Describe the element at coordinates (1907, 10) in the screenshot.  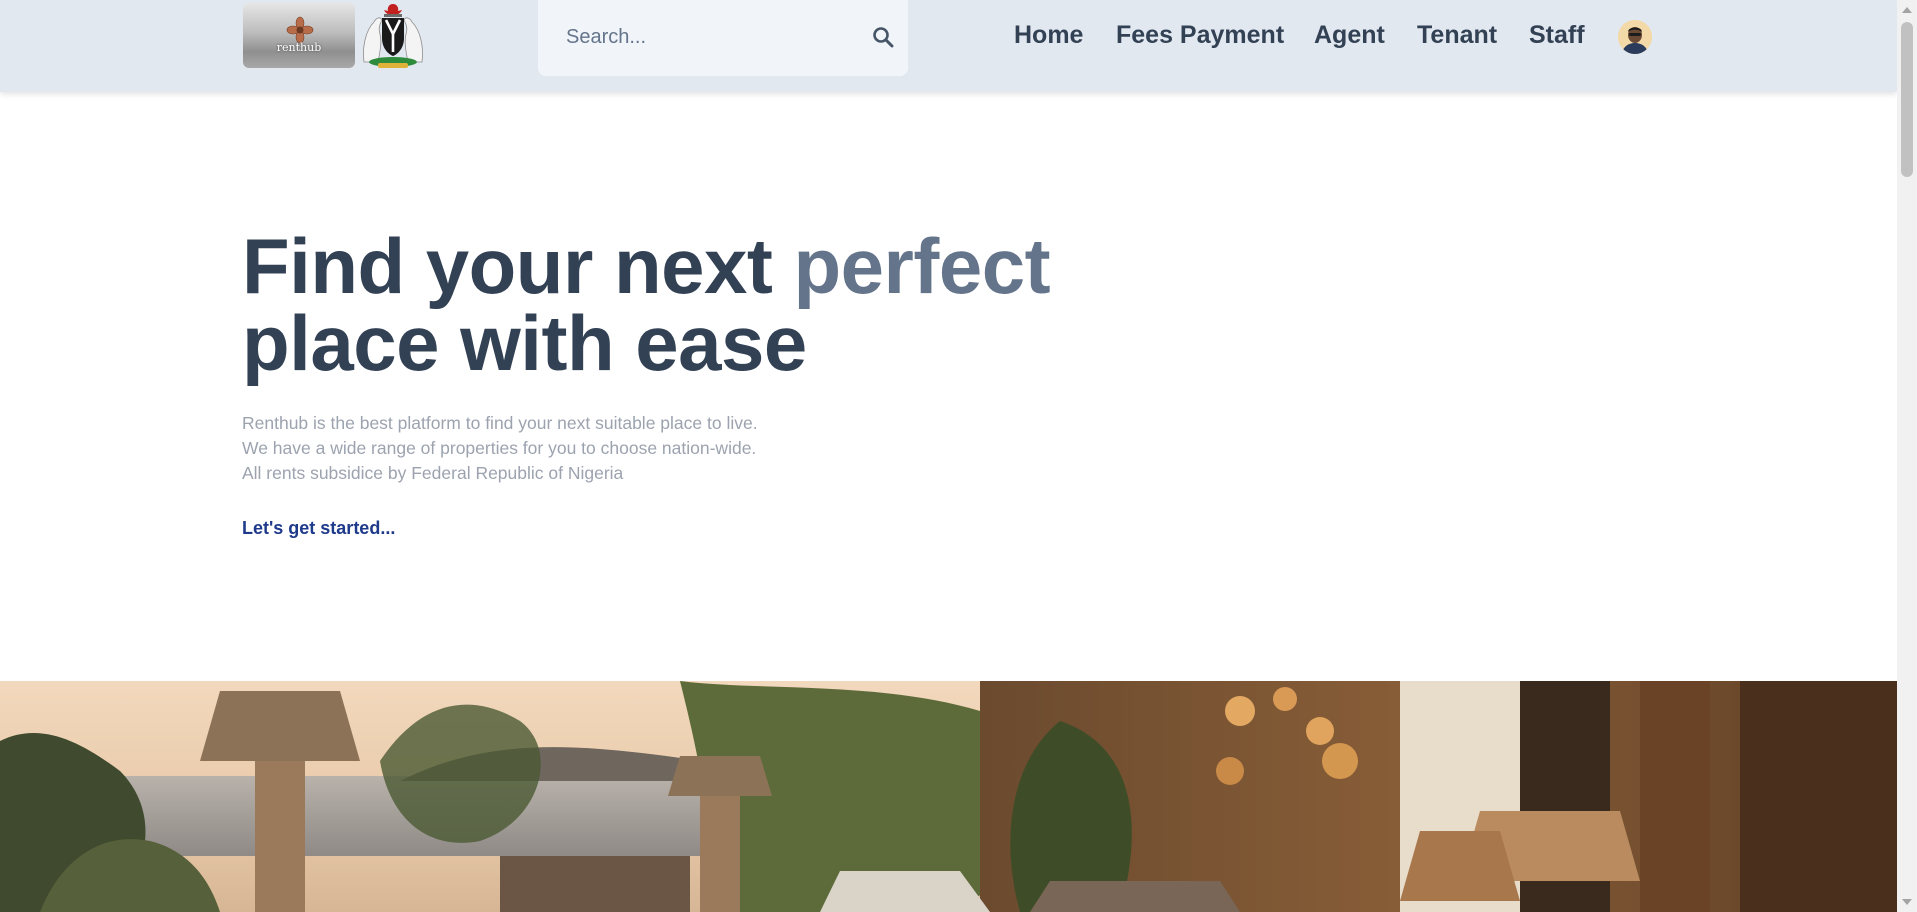
I see `scroll-up-arrow` at that location.